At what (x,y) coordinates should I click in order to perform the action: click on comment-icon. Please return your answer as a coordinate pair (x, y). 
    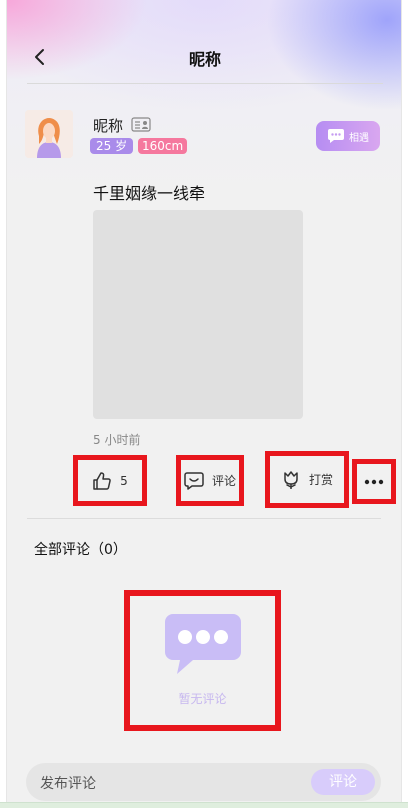
    Looking at the image, I should click on (194, 480).